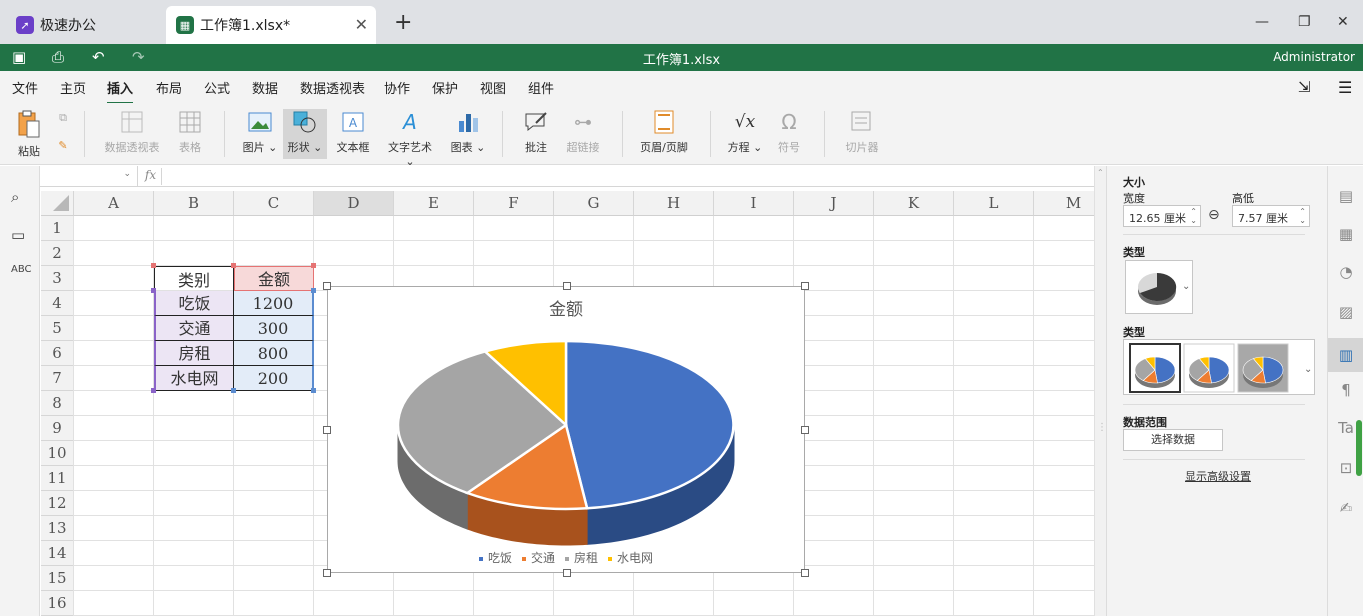 The image size is (1363, 616). What do you see at coordinates (1346, 196) in the screenshot?
I see `cell-settings-icon: ▤` at bounding box center [1346, 196].